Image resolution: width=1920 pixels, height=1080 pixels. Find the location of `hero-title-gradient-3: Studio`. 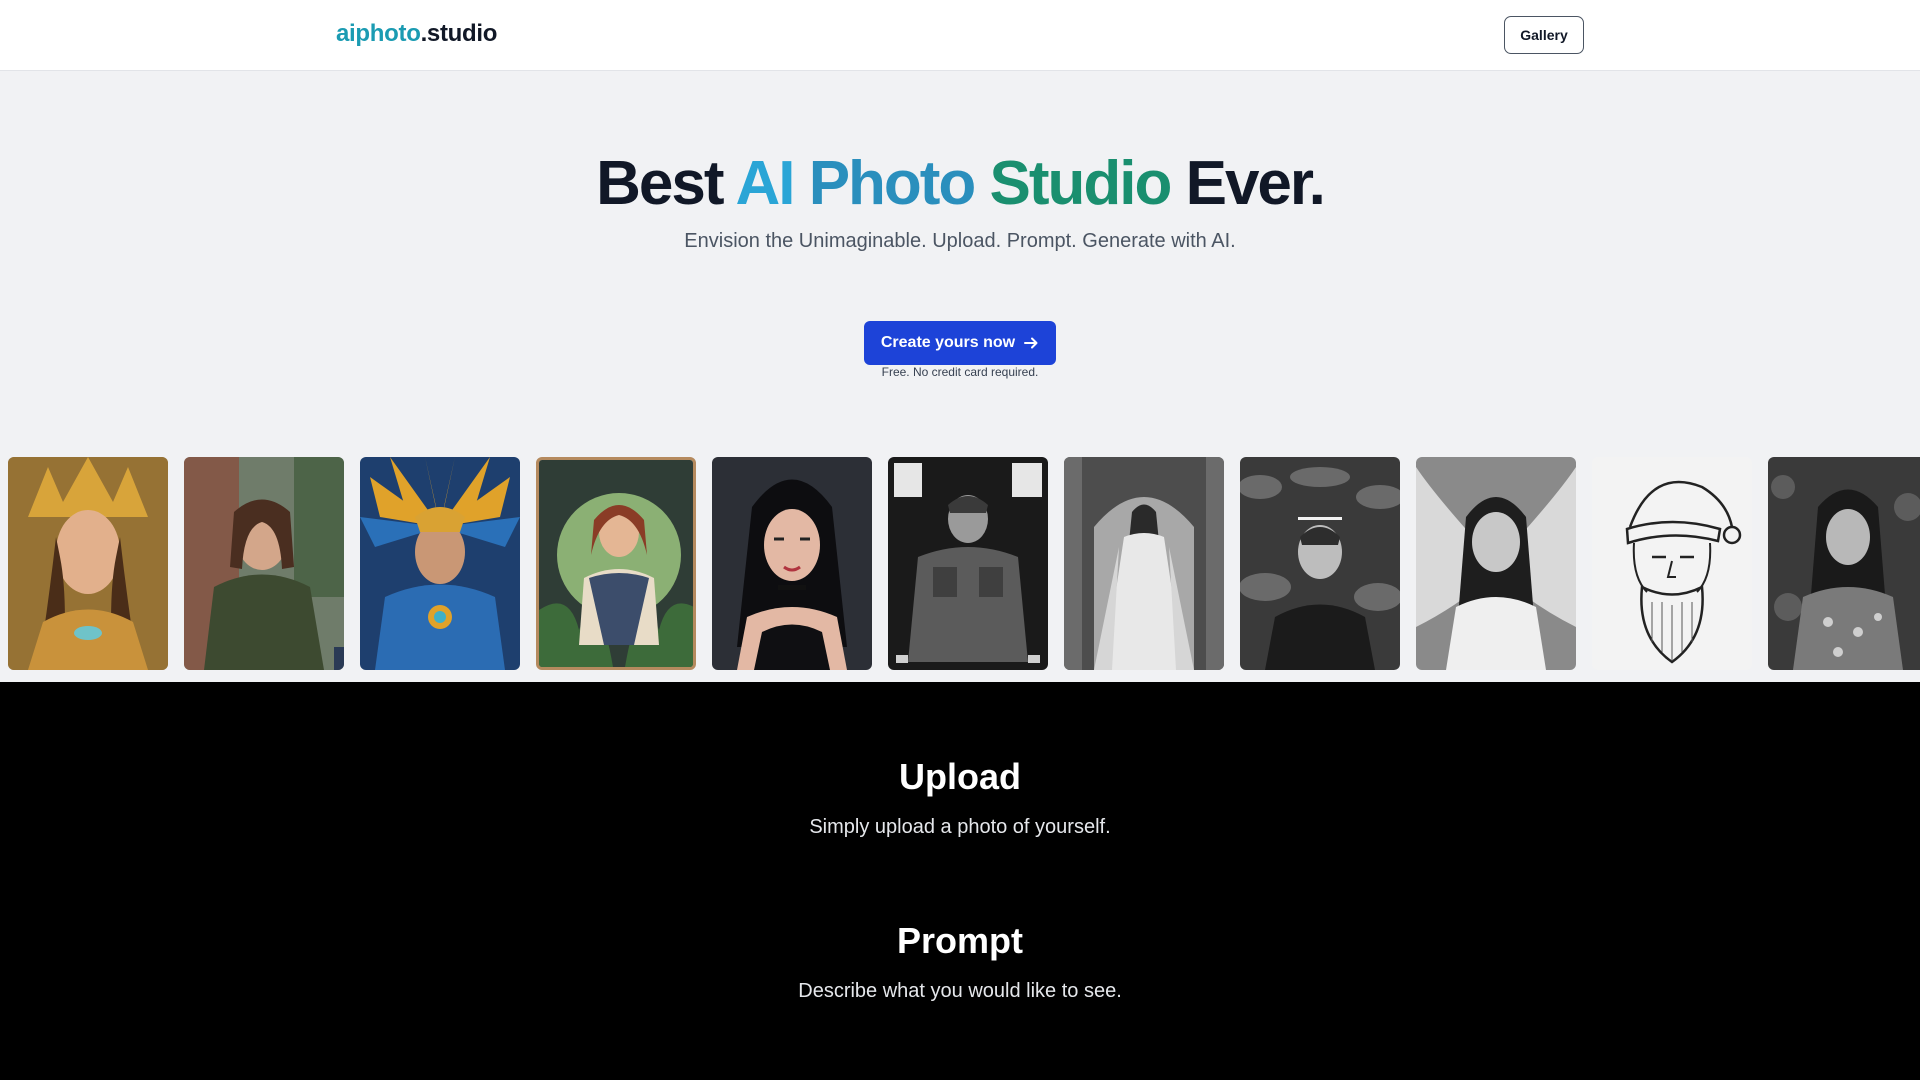

hero-title-gradient-3: Studio is located at coordinates (1081, 183).